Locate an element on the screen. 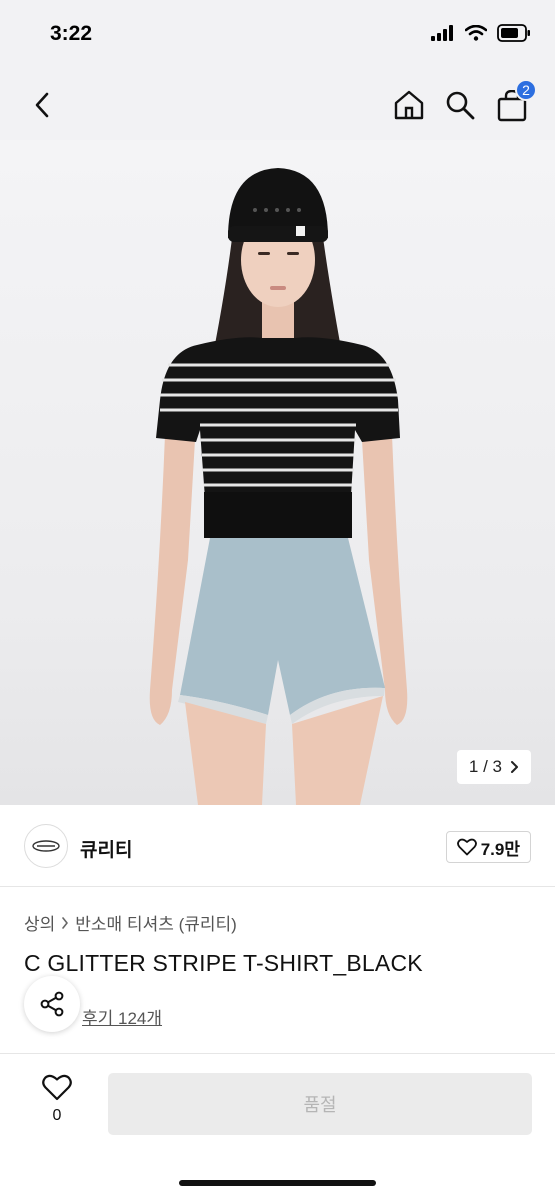 The width and height of the screenshot is (555, 1200). cart-count-badge: 2 is located at coordinates (526, 90).